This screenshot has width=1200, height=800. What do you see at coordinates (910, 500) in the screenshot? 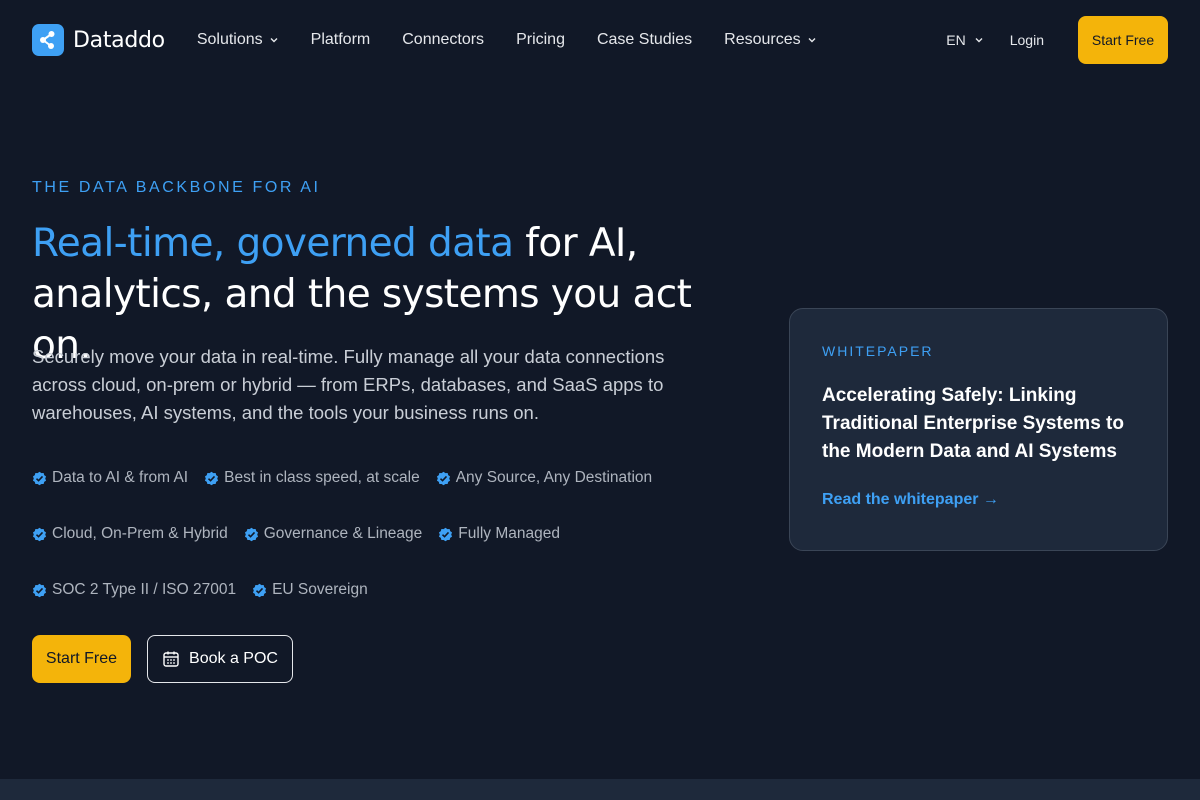
I see `read-whitepaper-link: Read the whitepaper →` at bounding box center [910, 500].